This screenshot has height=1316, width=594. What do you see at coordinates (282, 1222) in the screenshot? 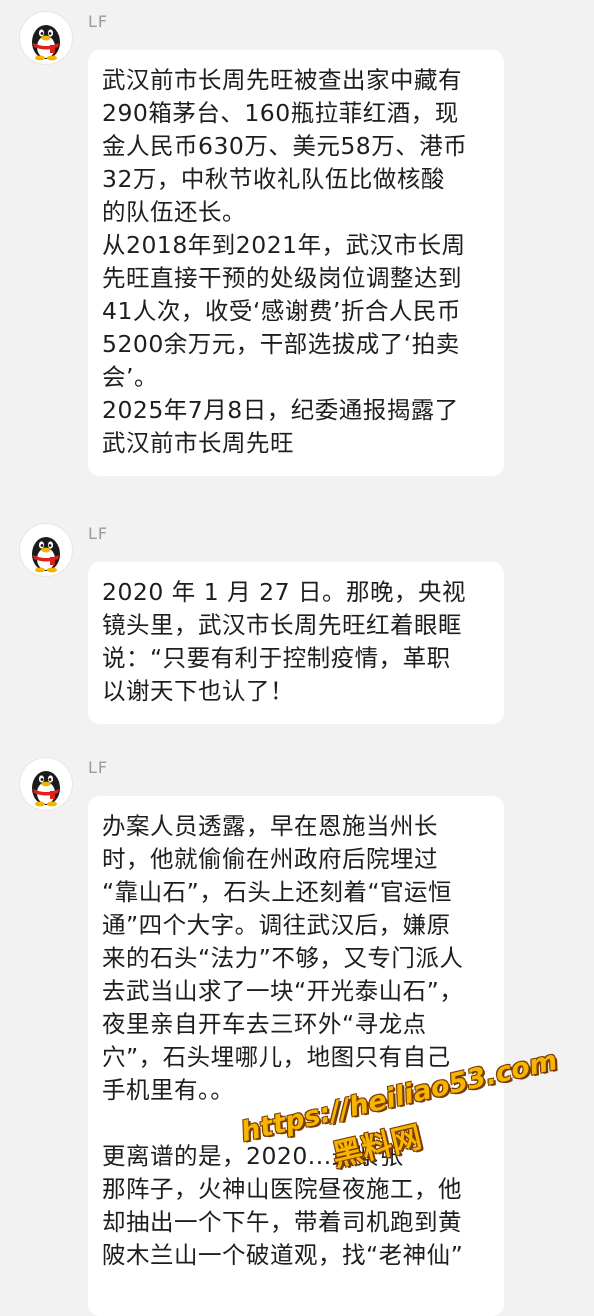
I see `text-line: 却抽出一个下午，带着司机跑到黄` at bounding box center [282, 1222].